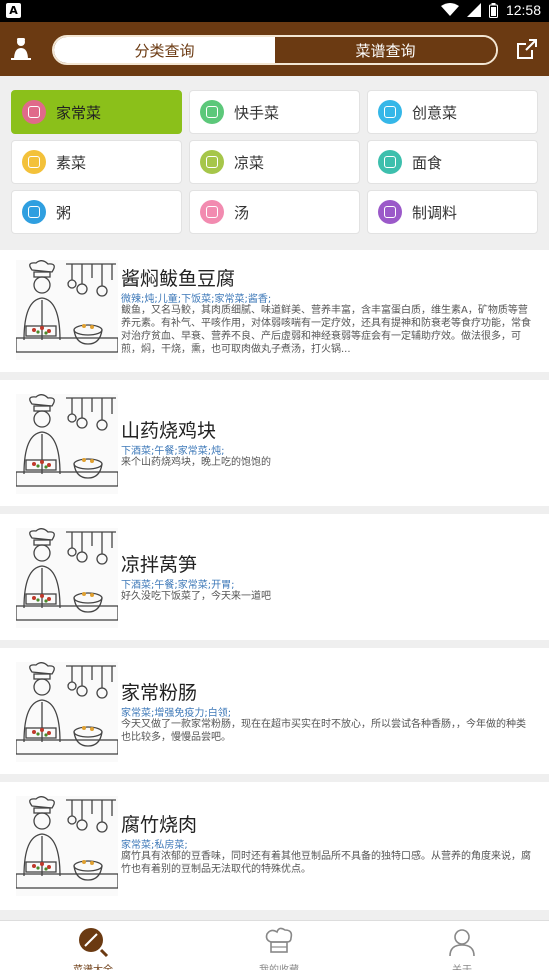 The image size is (549, 970). What do you see at coordinates (196, 462) in the screenshot?
I see `recipe-description: 来个山药烧鸡块，晚上吃的饱饱的` at bounding box center [196, 462].